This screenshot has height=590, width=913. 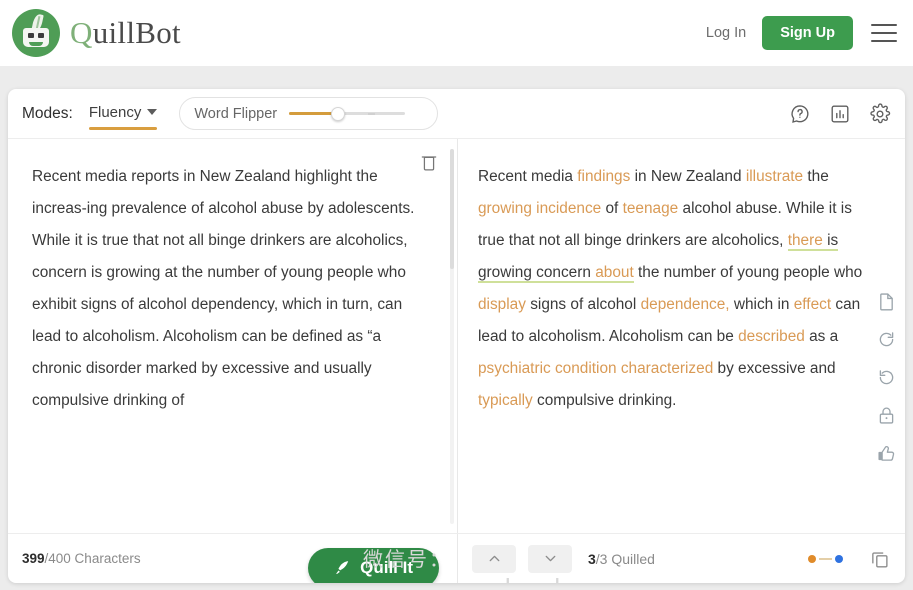 I want to click on output-segment-highlighted: typically, so click(x=505, y=400).